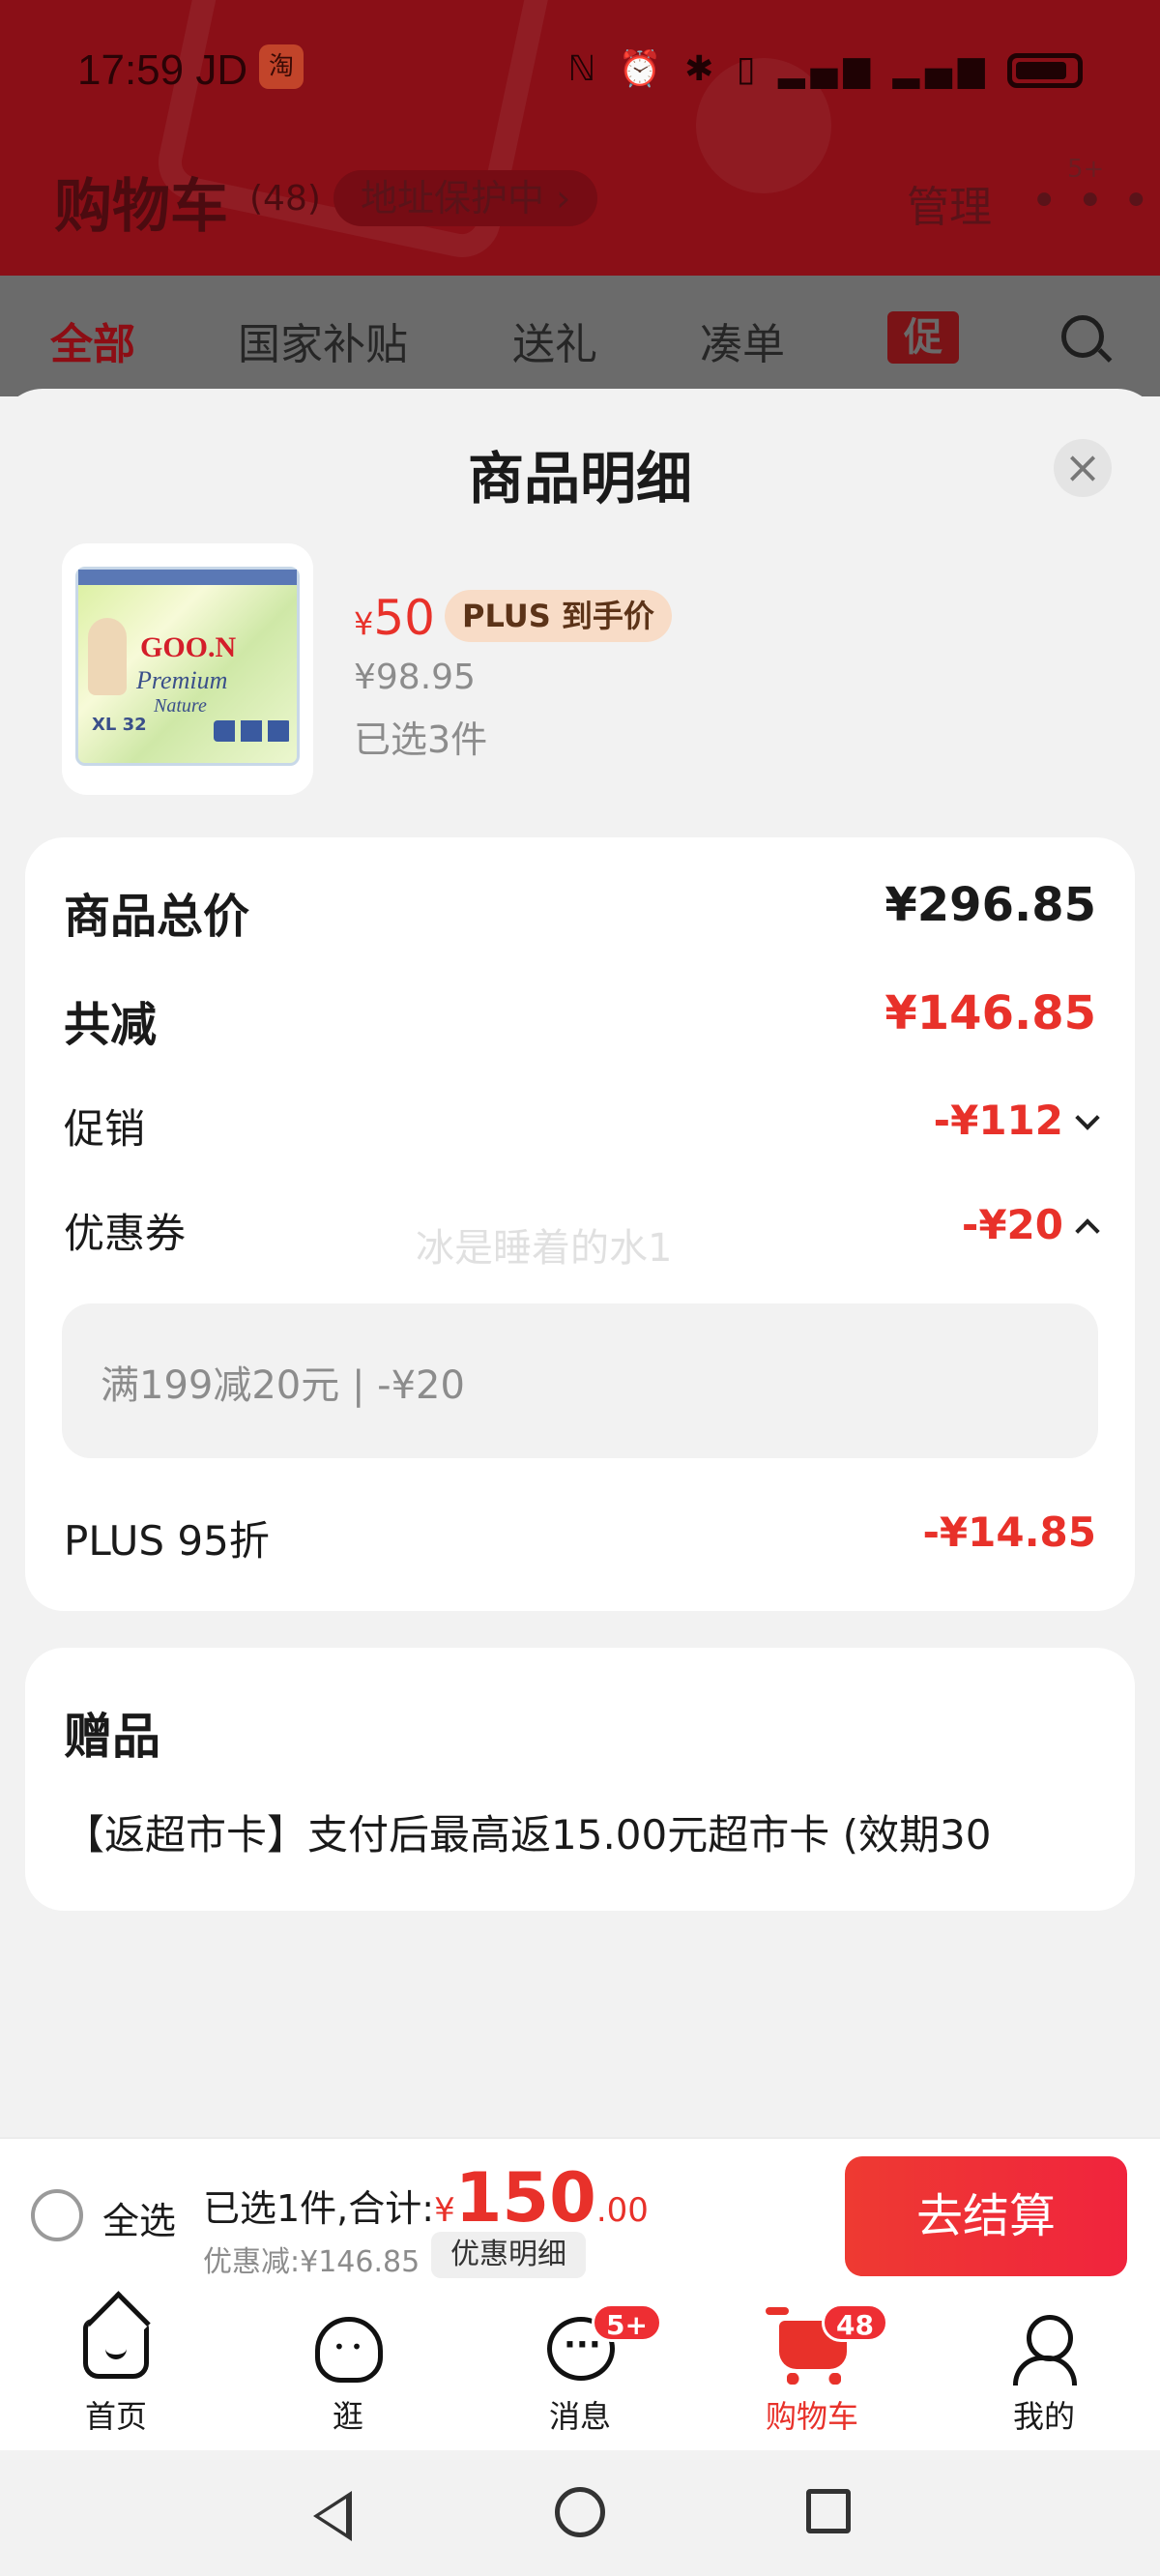 Image resolution: width=1160 pixels, height=2576 pixels. Describe the element at coordinates (702, 69) in the screenshot. I see `bluetooth-icon: ✱` at that location.